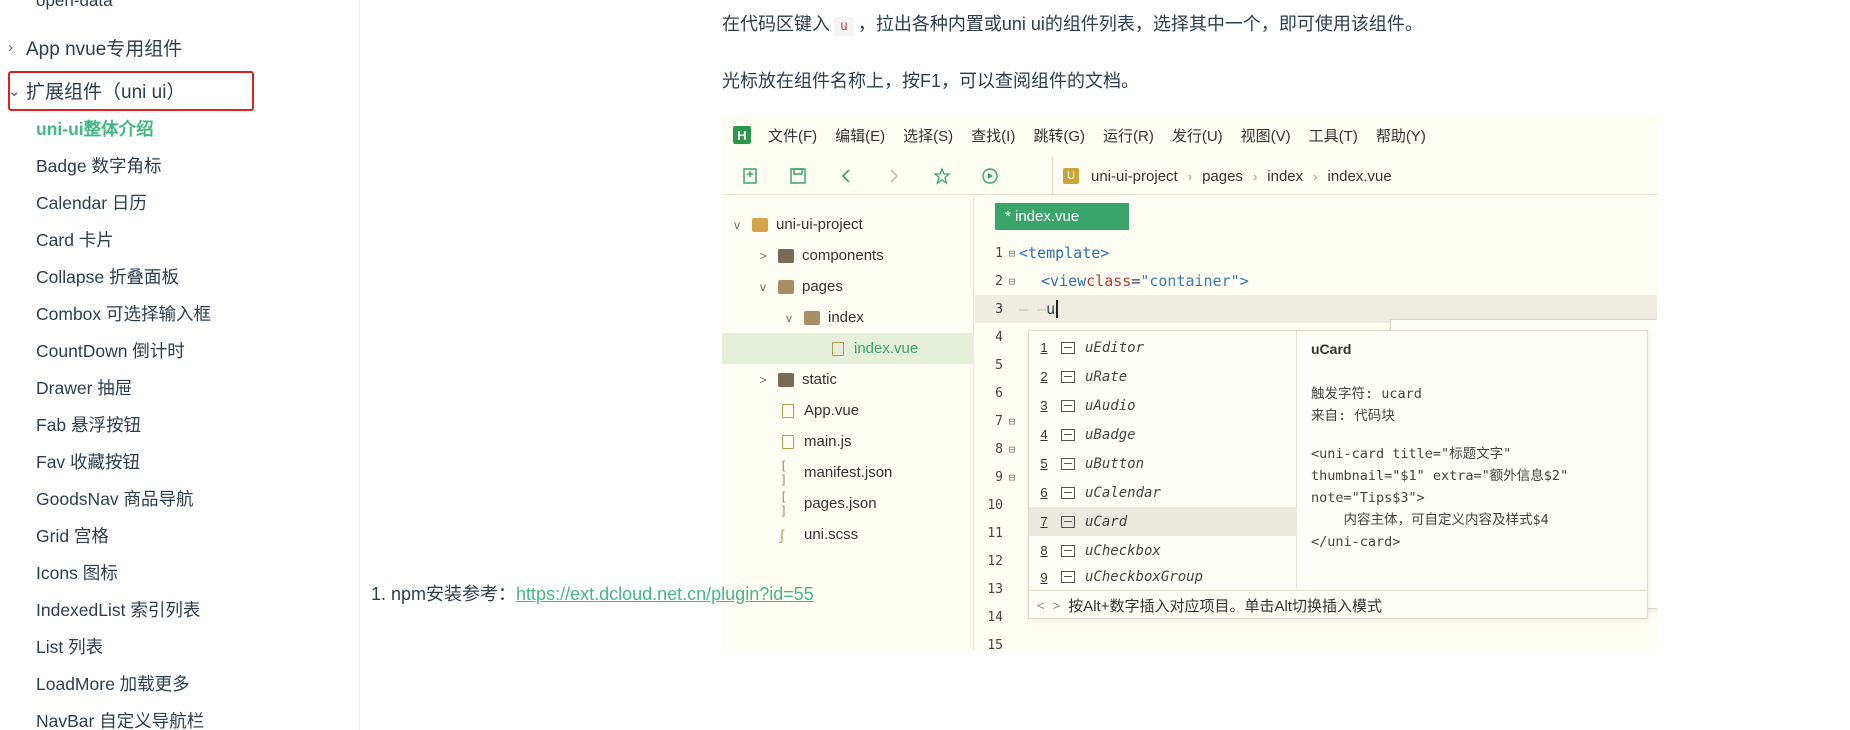 The width and height of the screenshot is (1850, 730). Describe the element at coordinates (123, 653) in the screenshot. I see `sidebar-item-list: List 列表` at that location.